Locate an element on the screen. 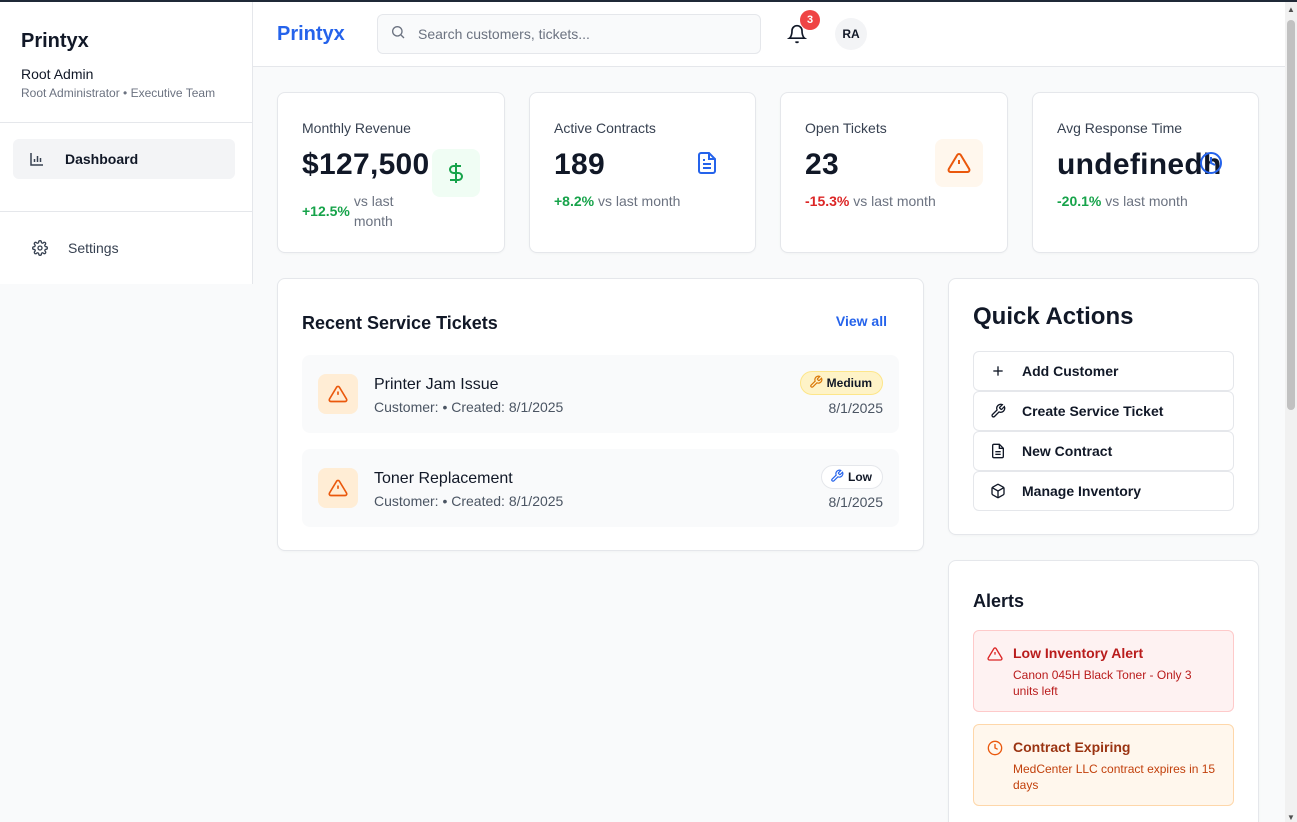  dollar-icon is located at coordinates (456, 173).